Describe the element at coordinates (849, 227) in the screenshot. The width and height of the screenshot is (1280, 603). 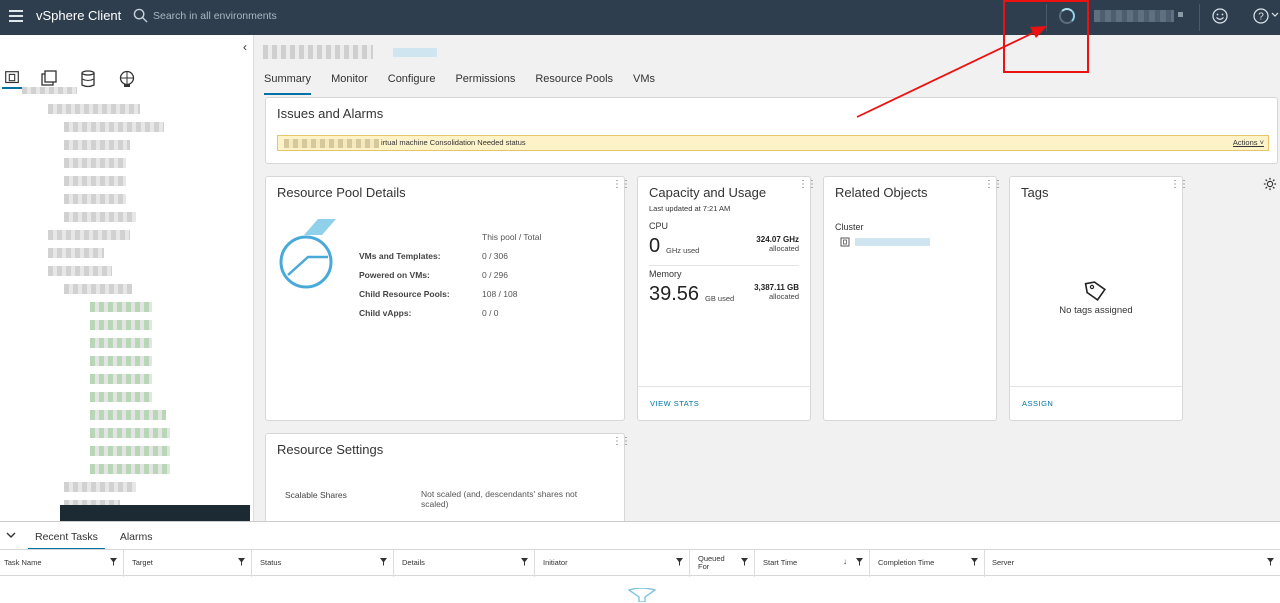
I see `cluster-label: Cluster` at that location.